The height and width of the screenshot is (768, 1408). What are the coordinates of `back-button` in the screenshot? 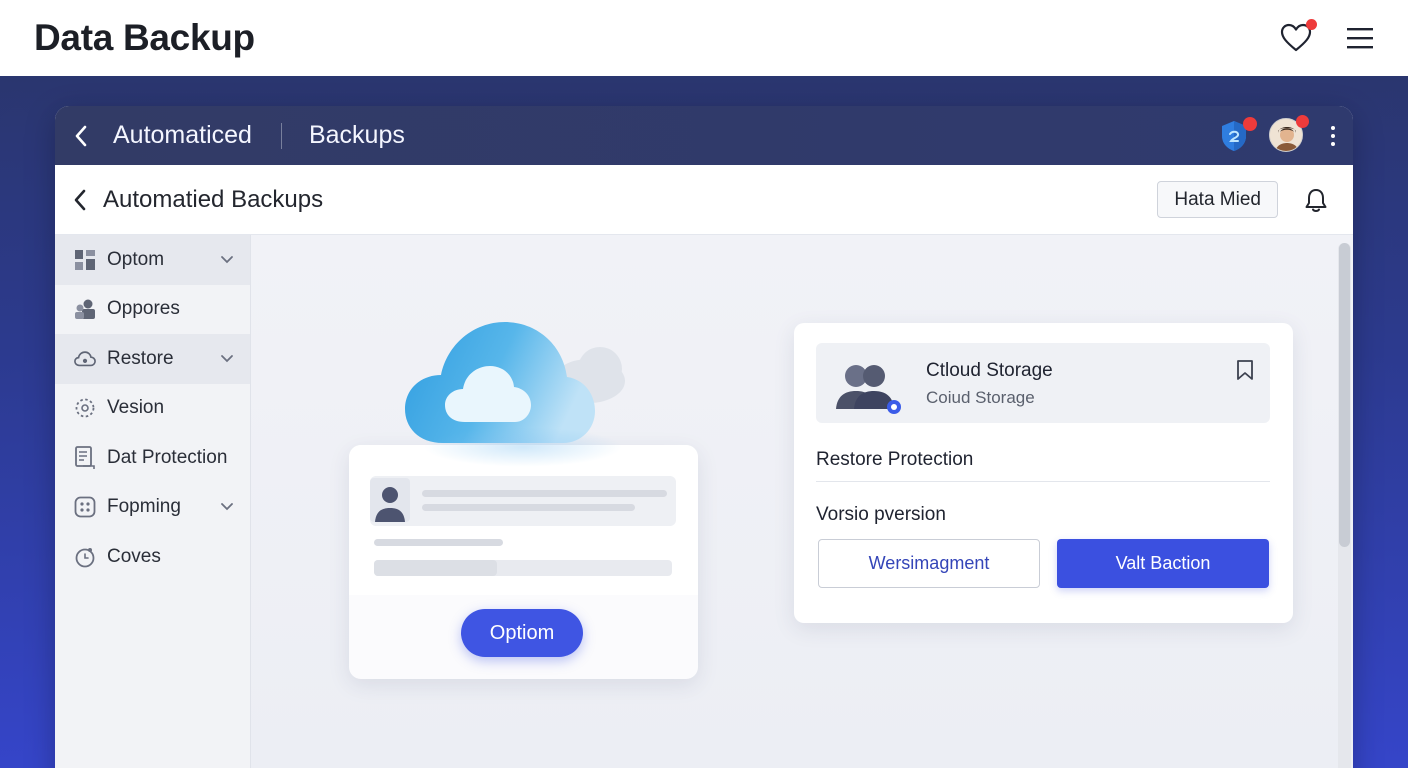 It's located at (84, 136).